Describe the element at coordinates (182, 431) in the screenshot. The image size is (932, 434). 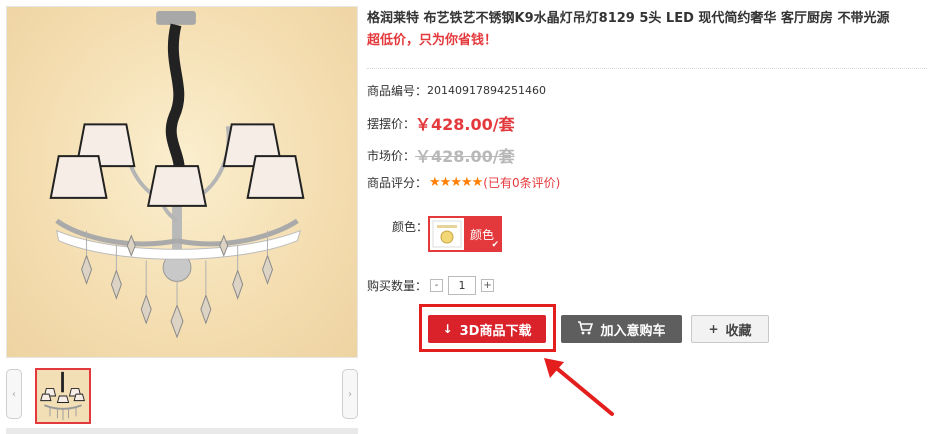
I see `gallery-bottom-bar` at that location.